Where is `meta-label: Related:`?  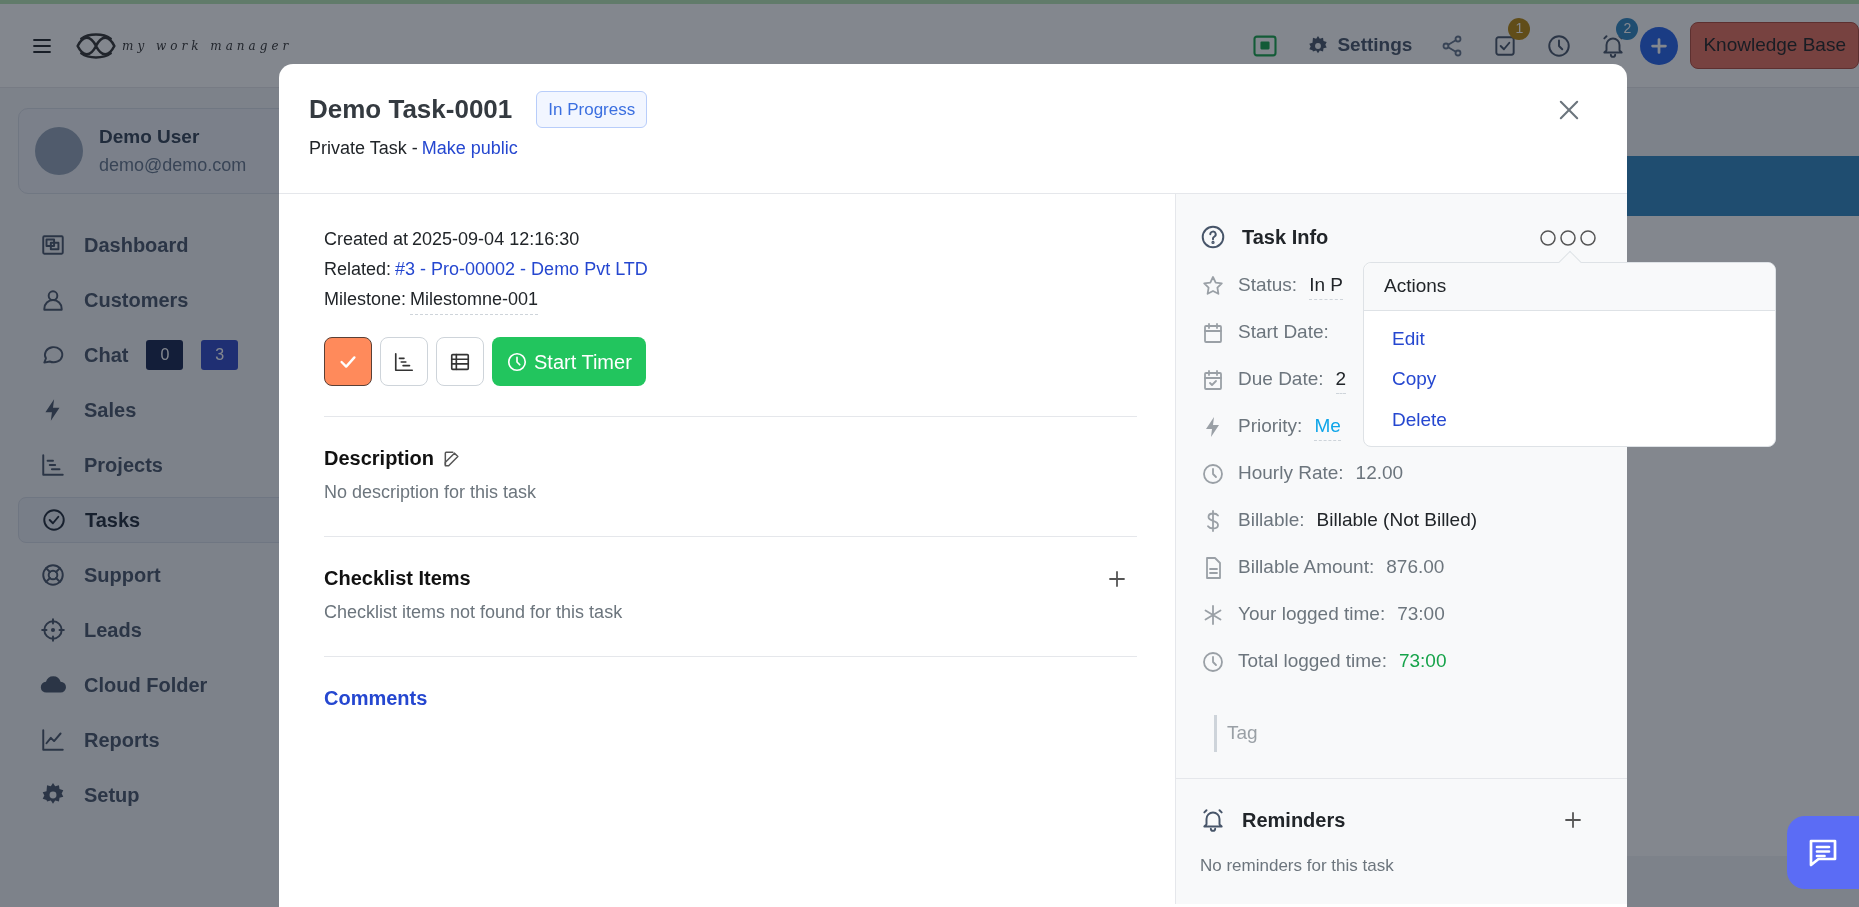
meta-label: Related: is located at coordinates (358, 269).